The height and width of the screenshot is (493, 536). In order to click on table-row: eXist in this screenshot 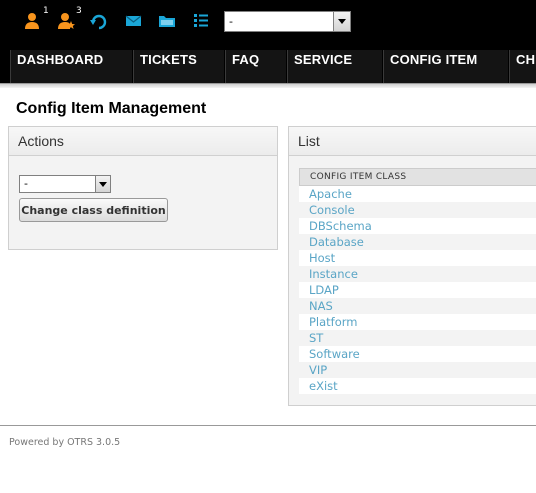, I will do `click(417, 386)`.